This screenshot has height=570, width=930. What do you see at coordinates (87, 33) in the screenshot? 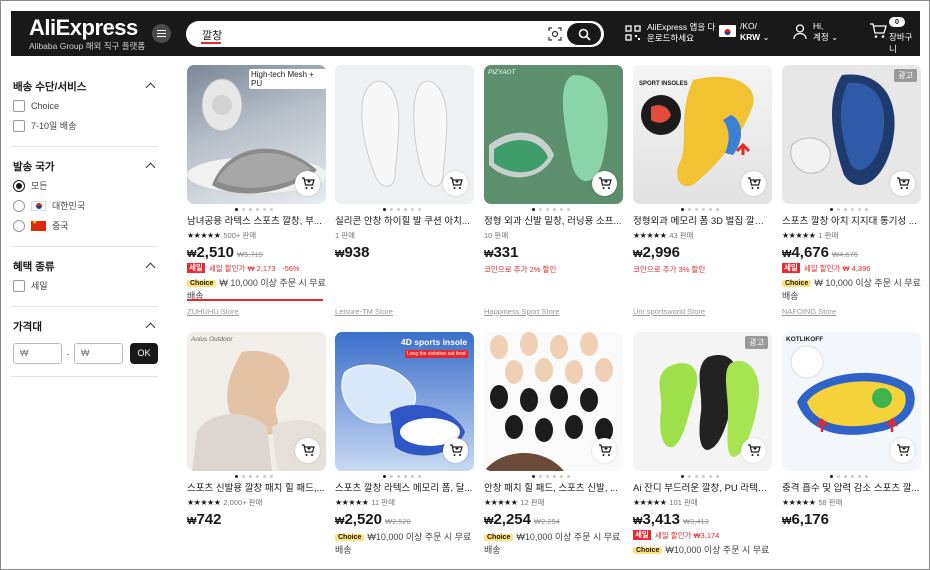
I see `aliexpress-logo: AliExpress Alibaba Group 해외 직구 플랫폼` at bounding box center [87, 33].